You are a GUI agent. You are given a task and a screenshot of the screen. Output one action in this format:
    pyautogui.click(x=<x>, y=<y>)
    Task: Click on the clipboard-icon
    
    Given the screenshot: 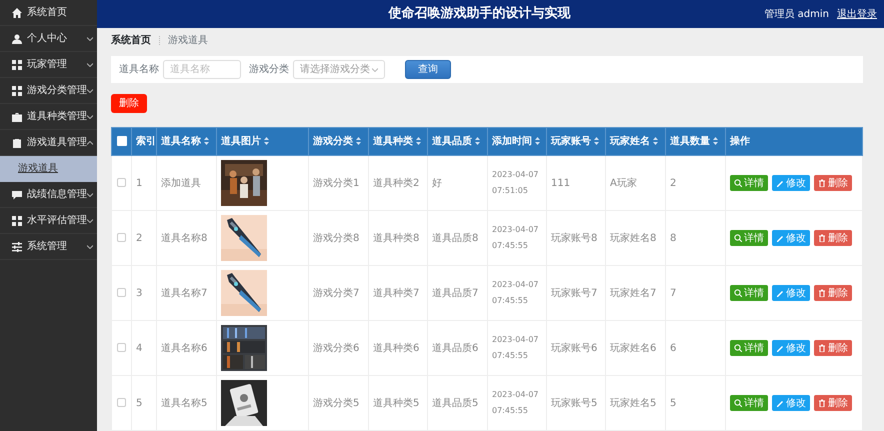 What is the action you would take?
    pyautogui.click(x=17, y=143)
    